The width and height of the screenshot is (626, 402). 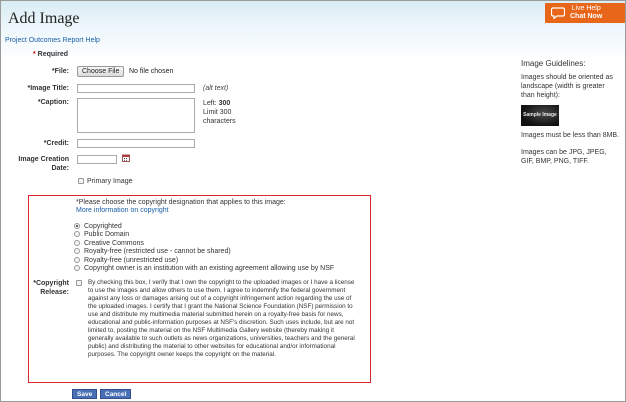 I want to click on credit-input, so click(x=136, y=143).